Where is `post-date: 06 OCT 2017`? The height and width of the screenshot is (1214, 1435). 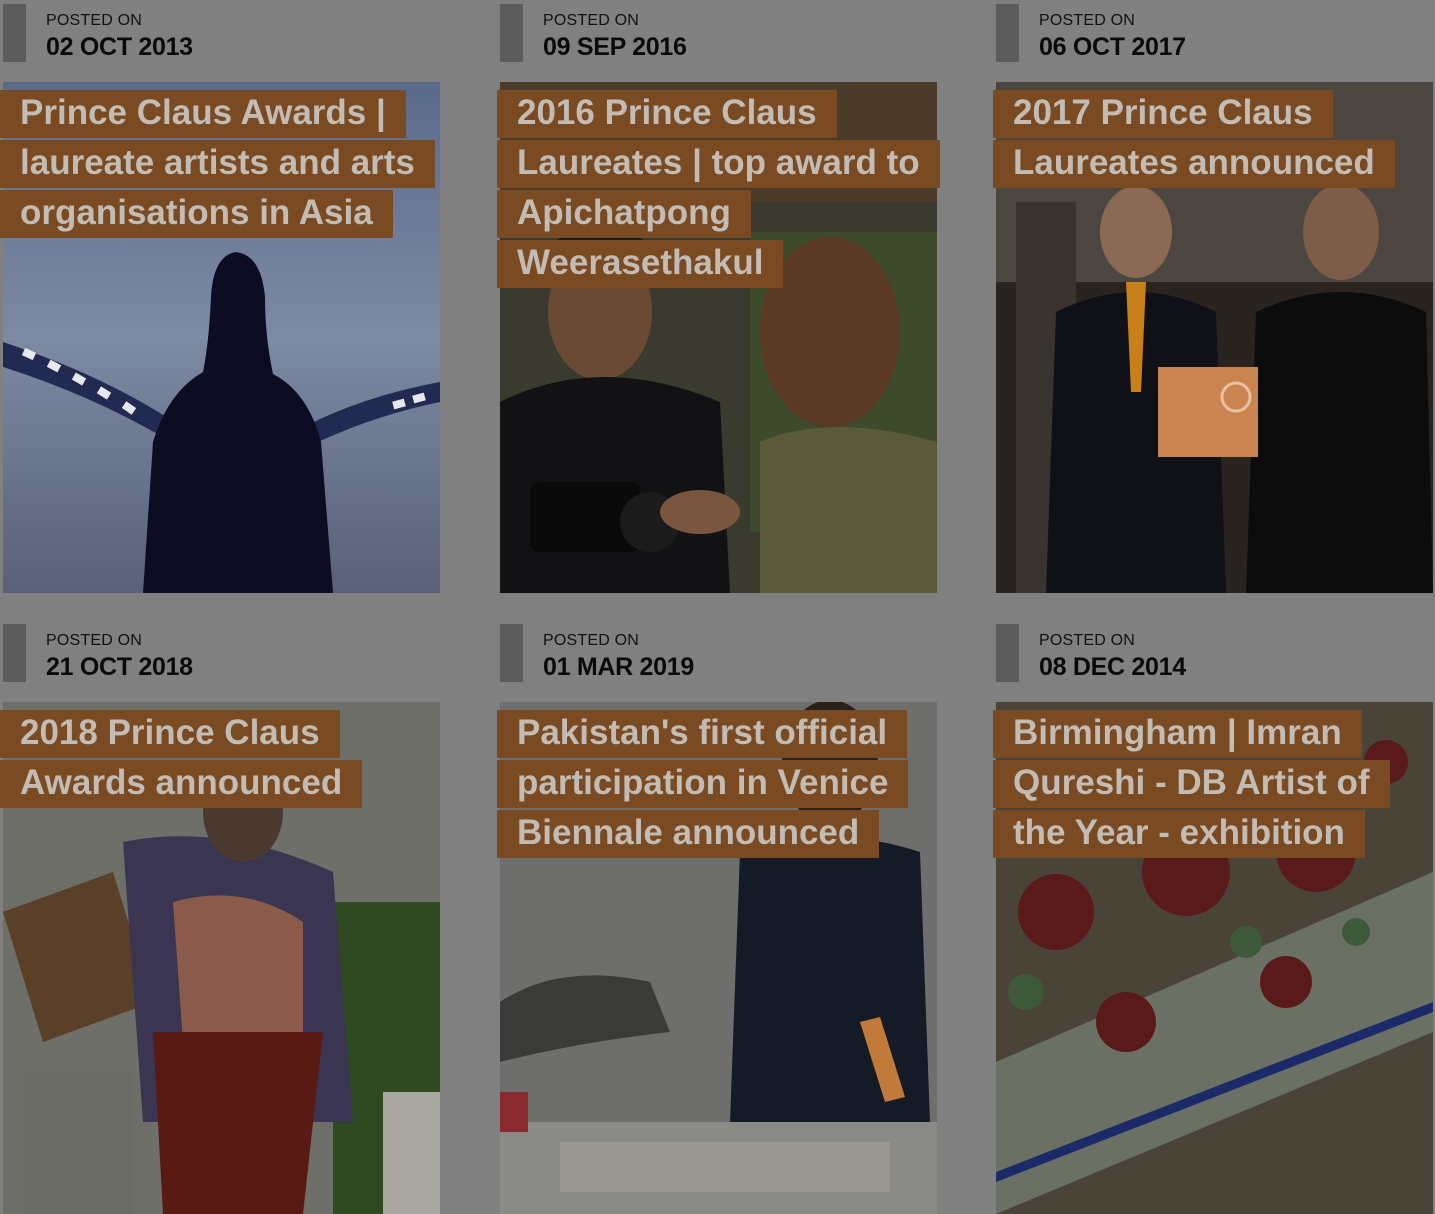 post-date: 06 OCT 2017 is located at coordinates (1112, 47).